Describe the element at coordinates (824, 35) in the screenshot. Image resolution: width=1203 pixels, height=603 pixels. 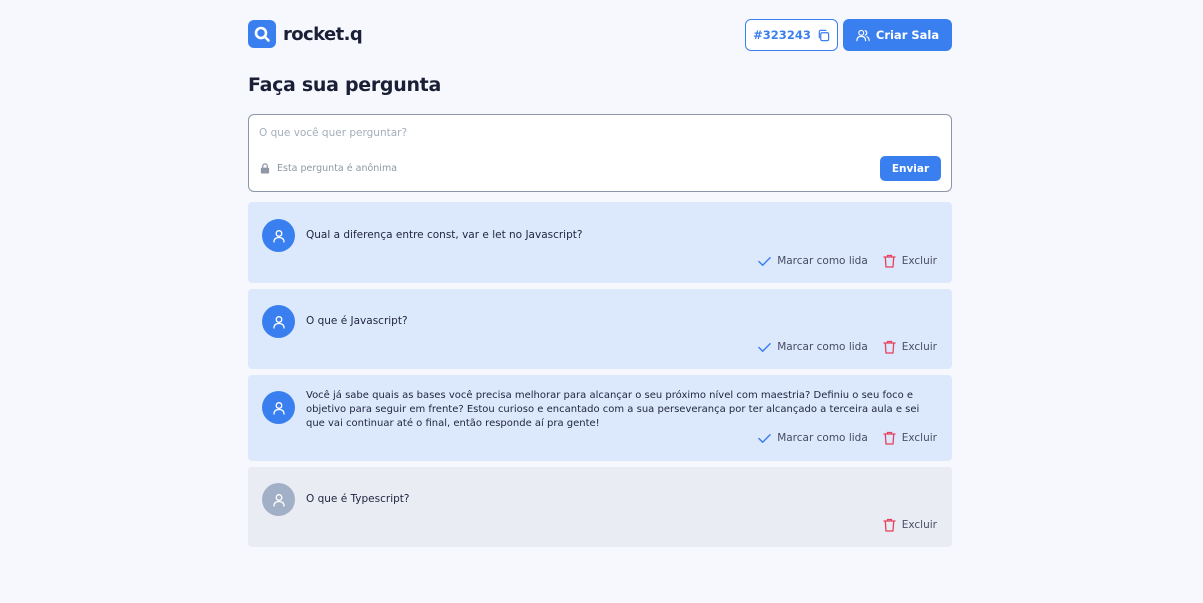
I see `copy-icon` at that location.